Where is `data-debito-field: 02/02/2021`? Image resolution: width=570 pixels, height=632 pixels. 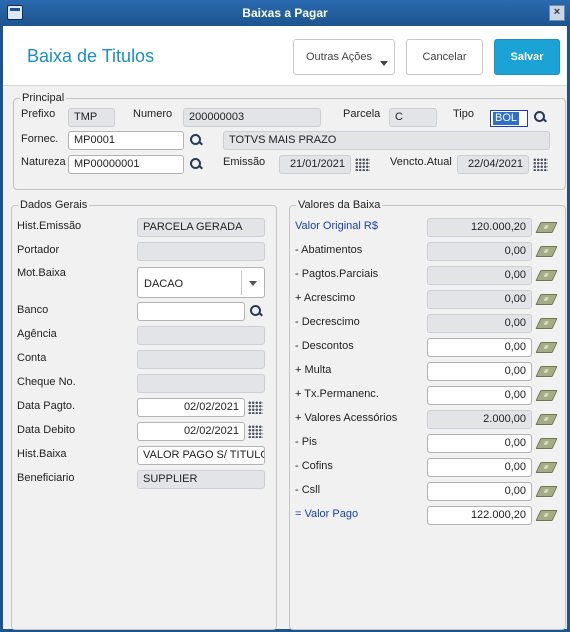 data-debito-field: 02/02/2021 is located at coordinates (191, 431).